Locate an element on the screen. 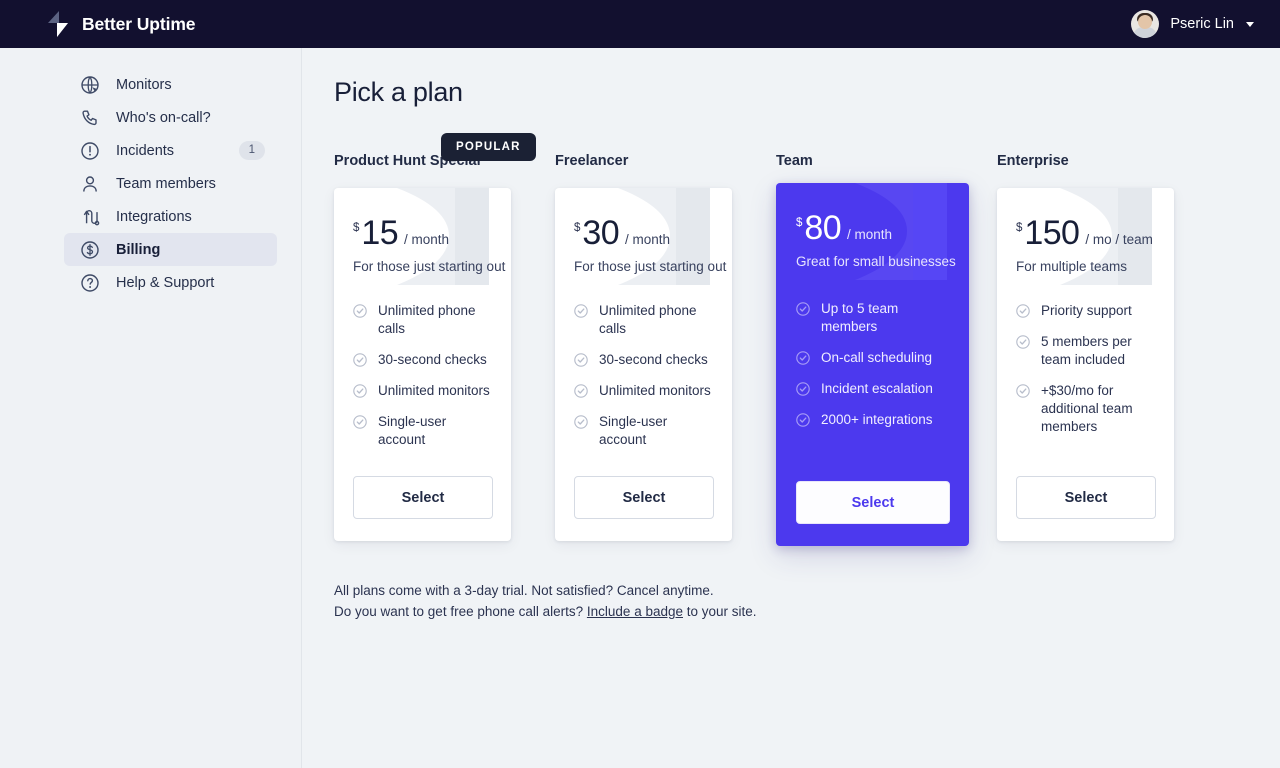 Image resolution: width=1280 pixels, height=768 pixels. plan-price: $30 / month is located at coordinates (653, 233).